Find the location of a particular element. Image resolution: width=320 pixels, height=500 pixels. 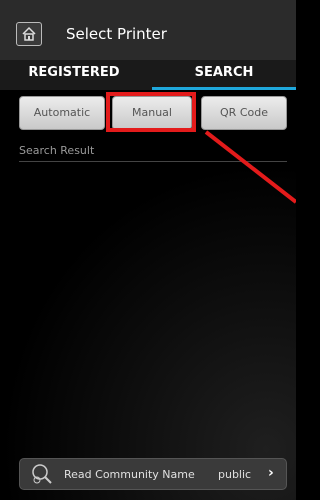

read-community-name-row: Read Community Name public › is located at coordinates (153, 474).